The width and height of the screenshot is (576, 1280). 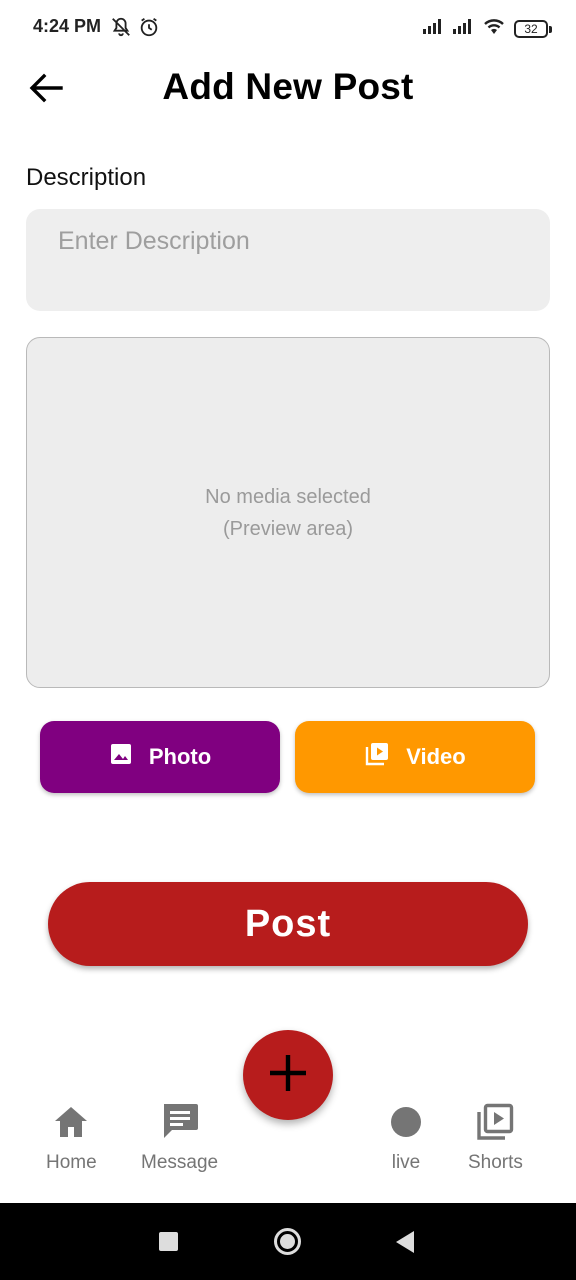 I want to click on video-button: Video, so click(x=415, y=757).